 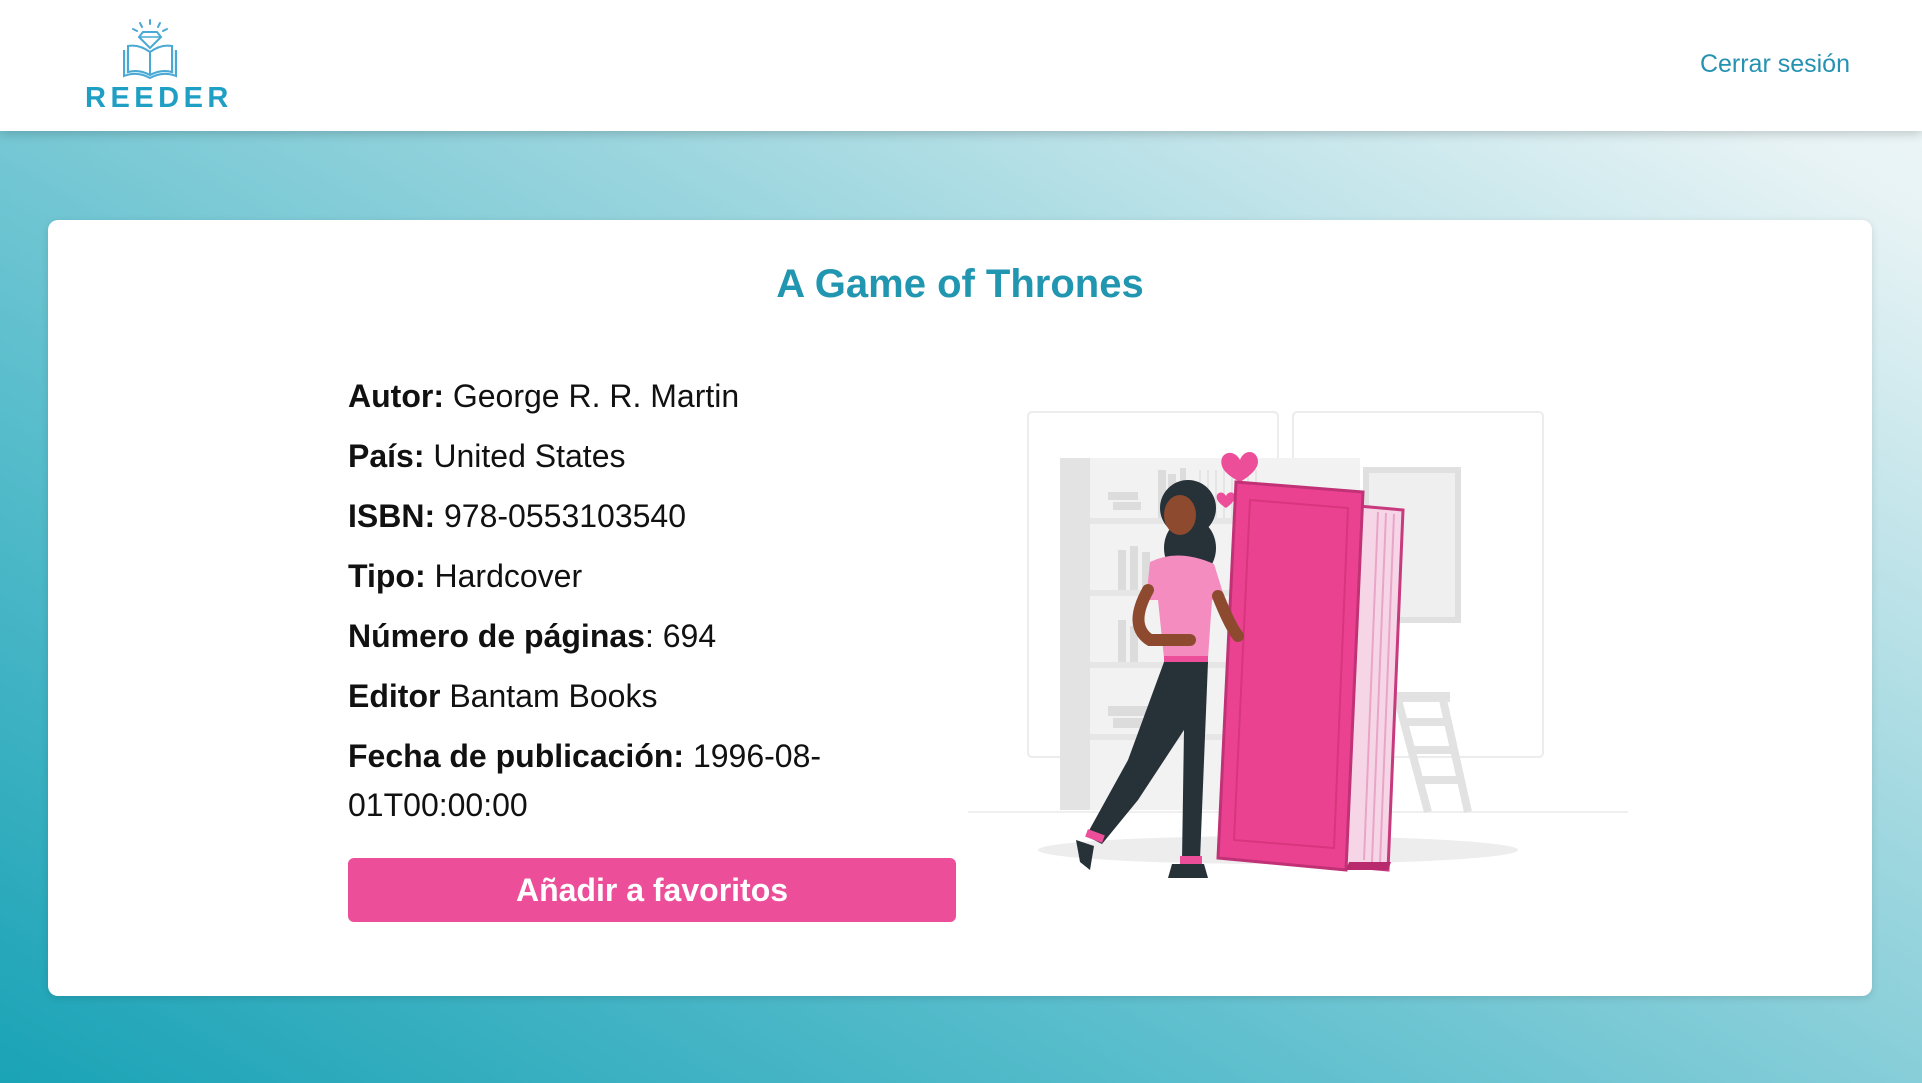 I want to click on book-title: A Game of Thrones, so click(x=960, y=284).